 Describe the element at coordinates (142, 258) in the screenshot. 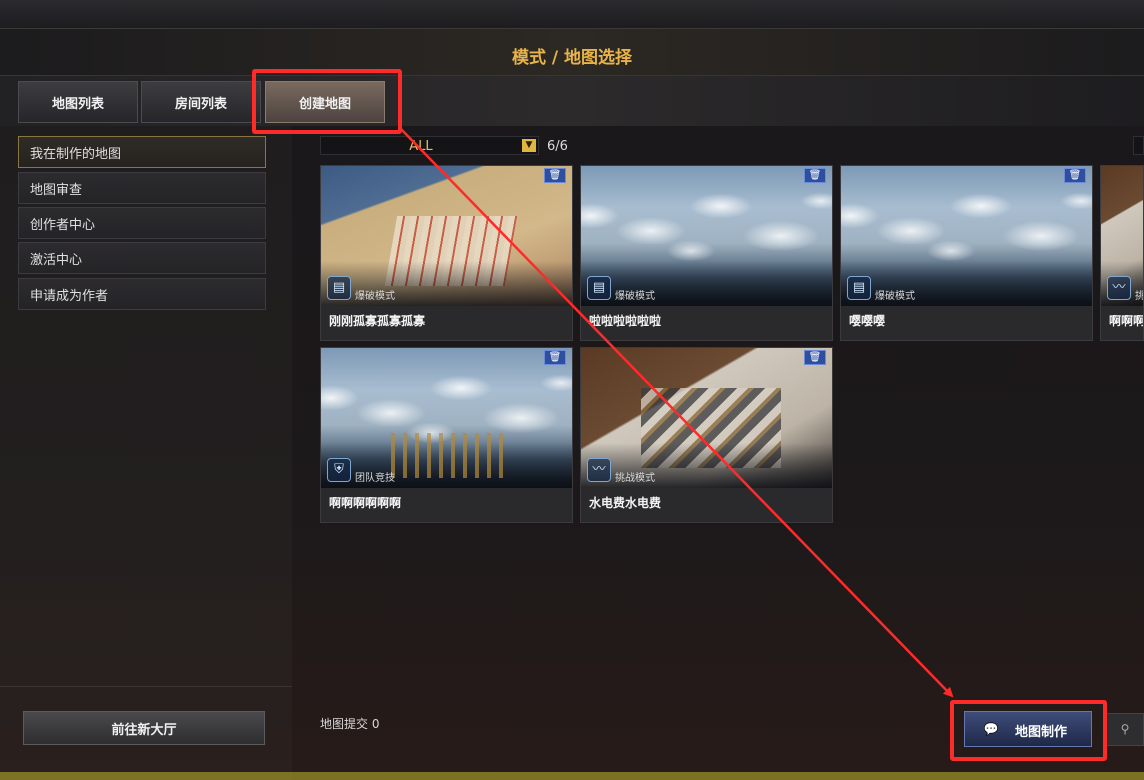

I see `sidebar-item-activation-center: 激活中心` at that location.